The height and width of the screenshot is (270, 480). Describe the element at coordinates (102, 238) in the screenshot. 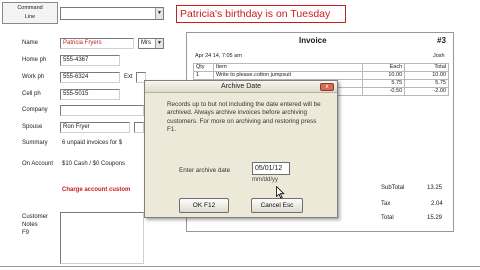

I see `customer-notes-field` at that location.